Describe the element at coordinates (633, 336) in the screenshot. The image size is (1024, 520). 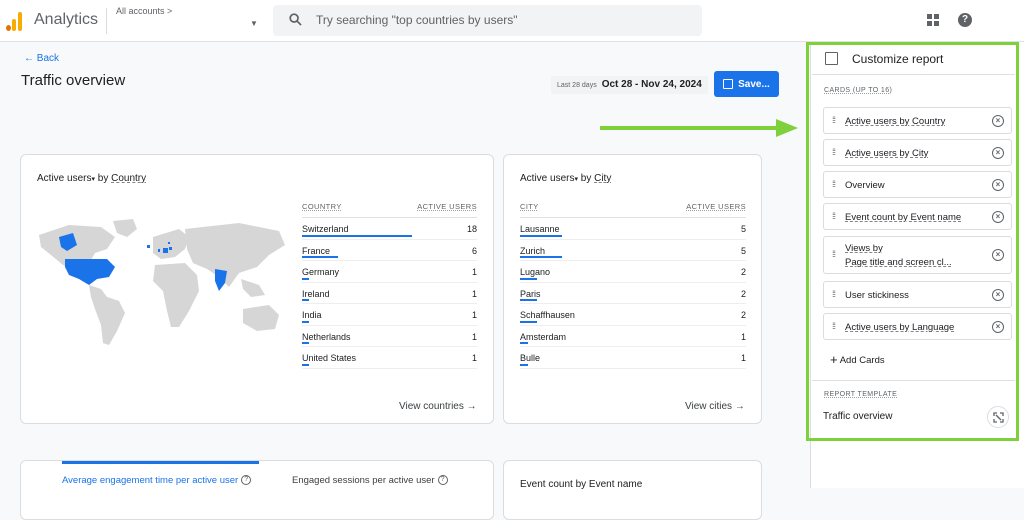
I see `table-row: Amsterdam 1` at that location.